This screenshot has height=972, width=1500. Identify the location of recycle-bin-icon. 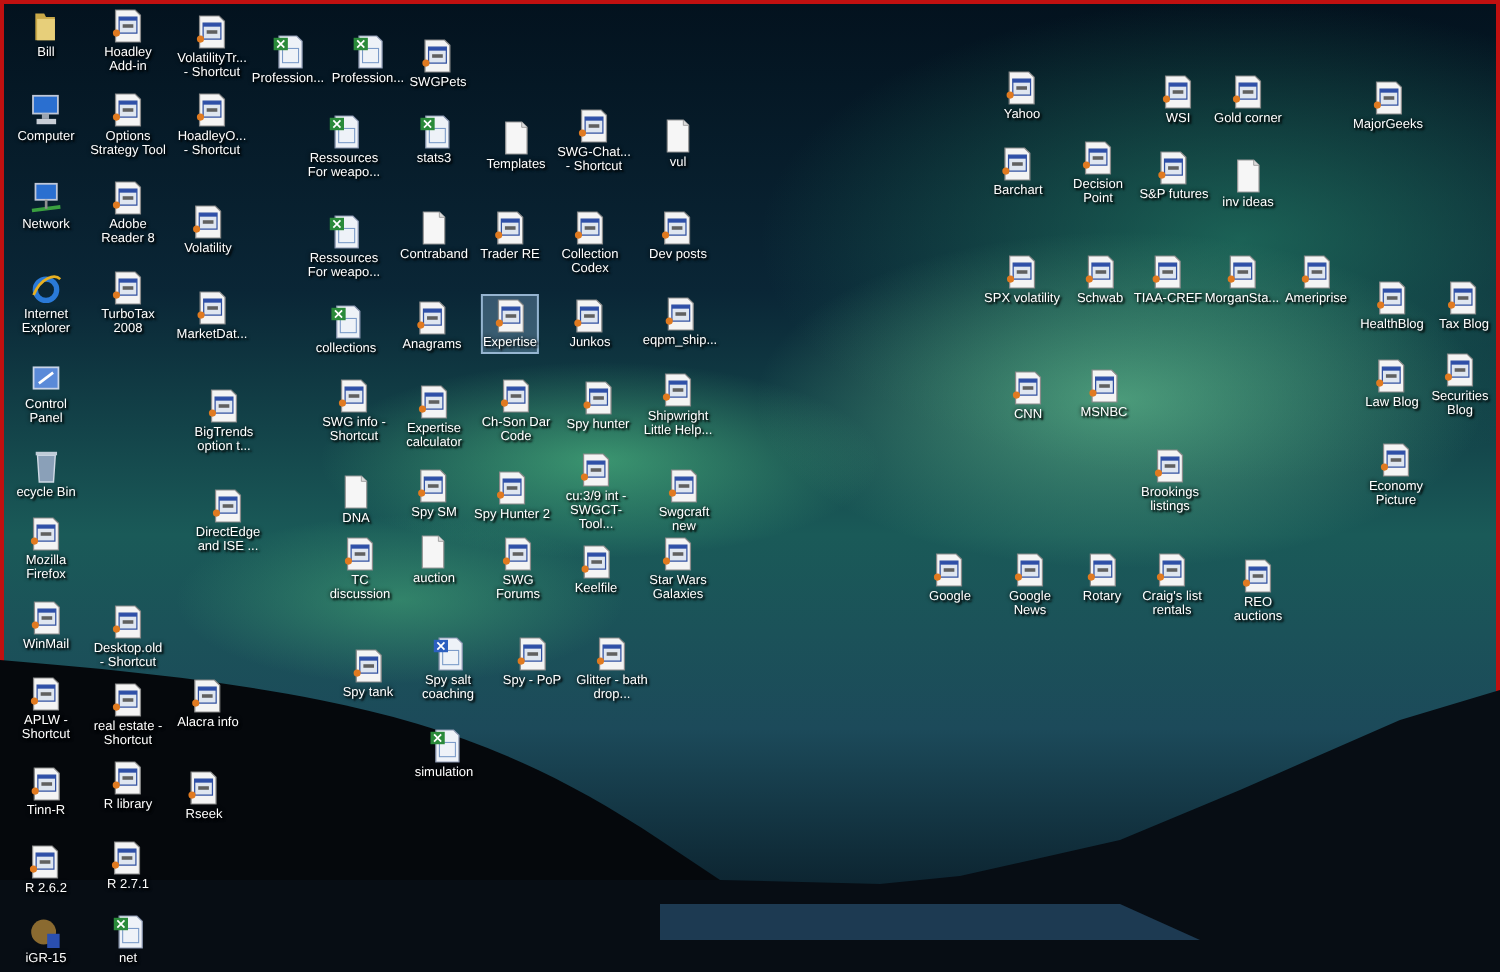
(46, 466).